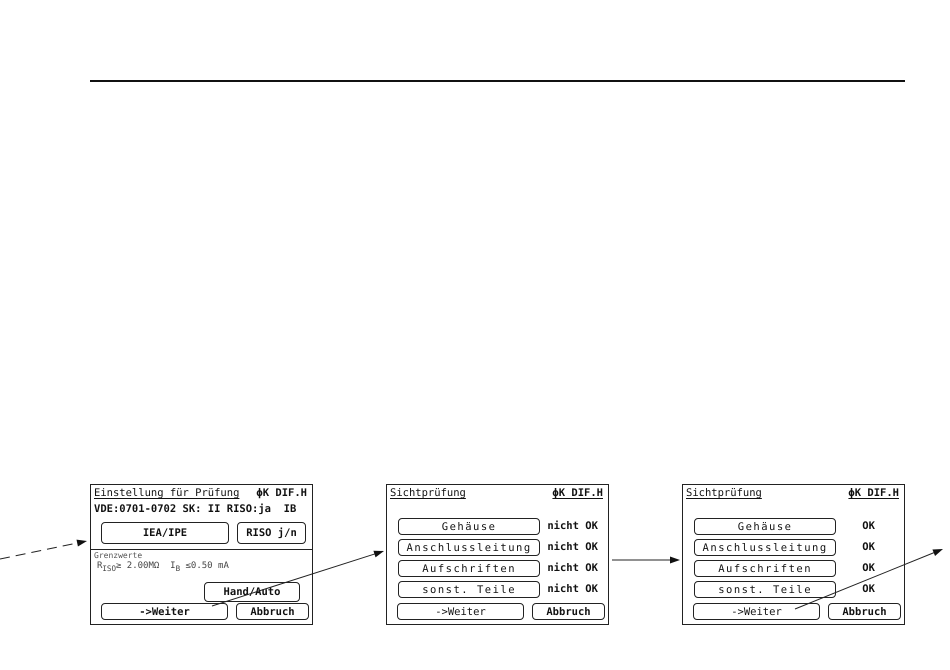 Image resolution: width=950 pixels, height=670 pixels. Describe the element at coordinates (167, 493) in the screenshot. I see `screen-title: Einstellung für Prüfung` at that location.